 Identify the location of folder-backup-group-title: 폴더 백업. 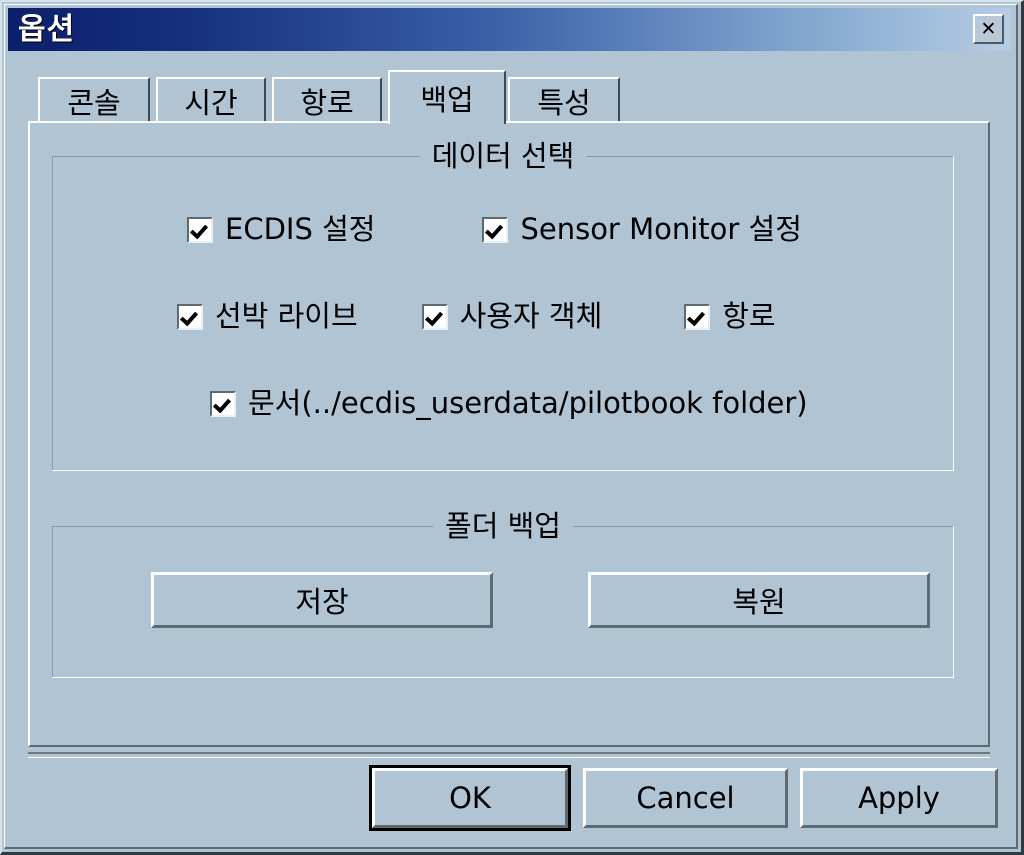
(503, 526).